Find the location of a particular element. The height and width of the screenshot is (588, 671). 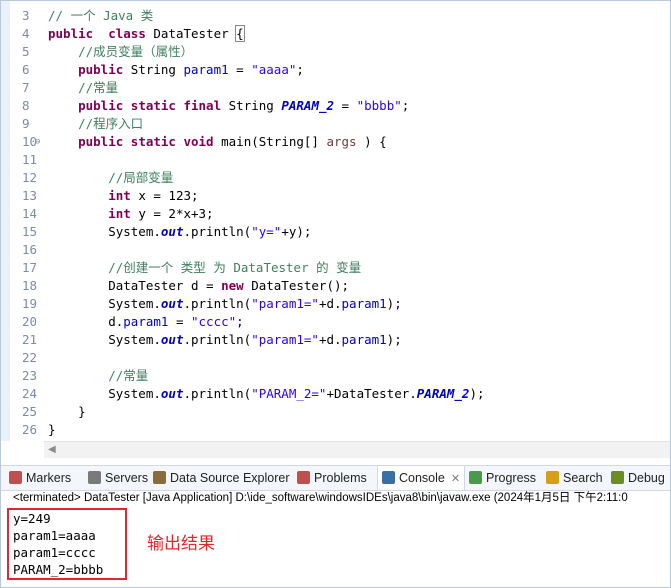

tab-label: Problems is located at coordinates (340, 478).